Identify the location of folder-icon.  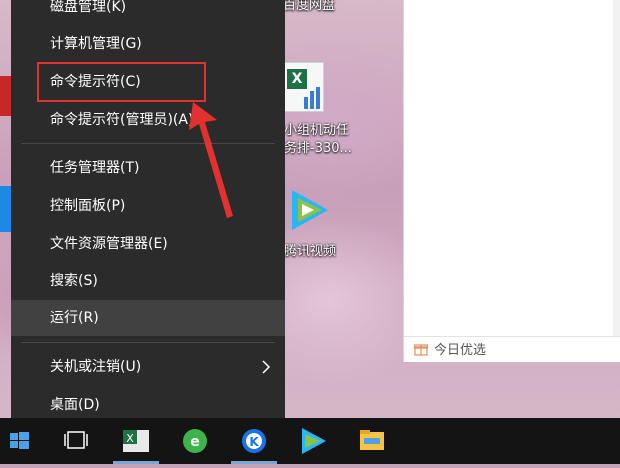
(372, 440).